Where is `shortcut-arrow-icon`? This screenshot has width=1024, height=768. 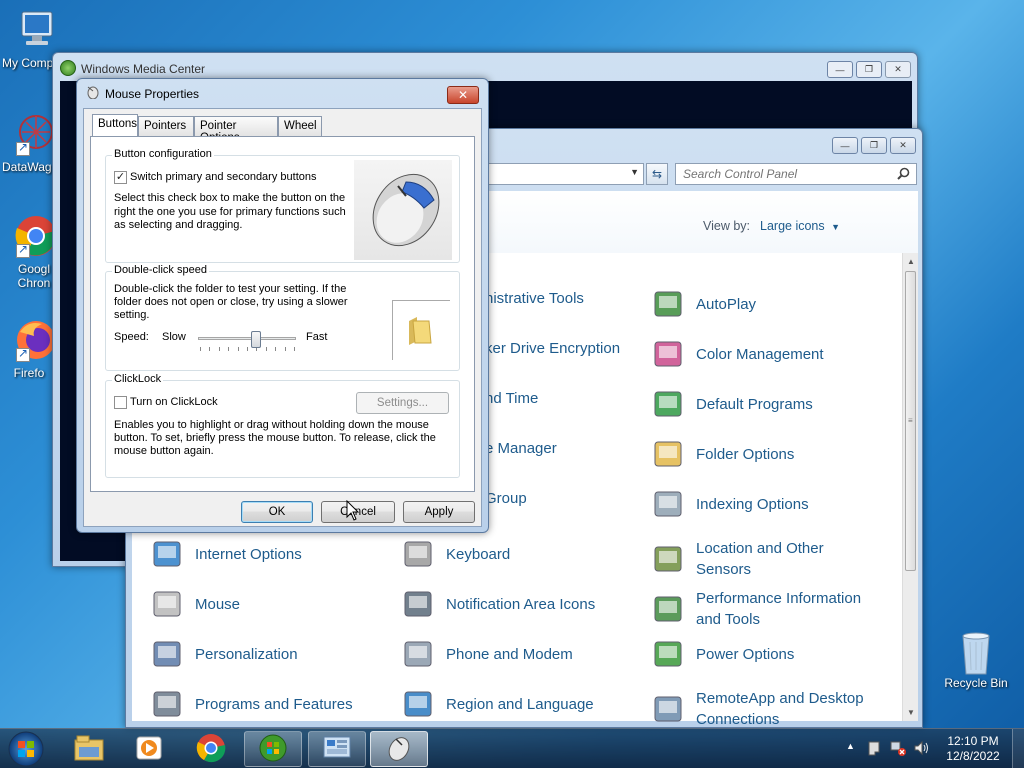
shortcut-arrow-icon is located at coordinates (23, 148).